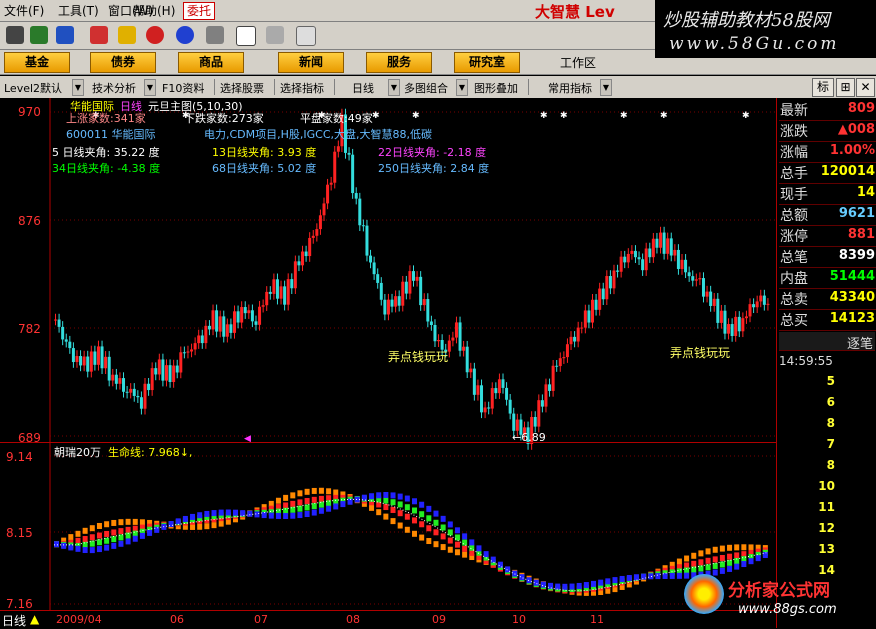 This screenshot has width=876, height=629. Describe the element at coordinates (845, 87) in the screenshot. I see `plus-box-icon: ⊞` at that location.